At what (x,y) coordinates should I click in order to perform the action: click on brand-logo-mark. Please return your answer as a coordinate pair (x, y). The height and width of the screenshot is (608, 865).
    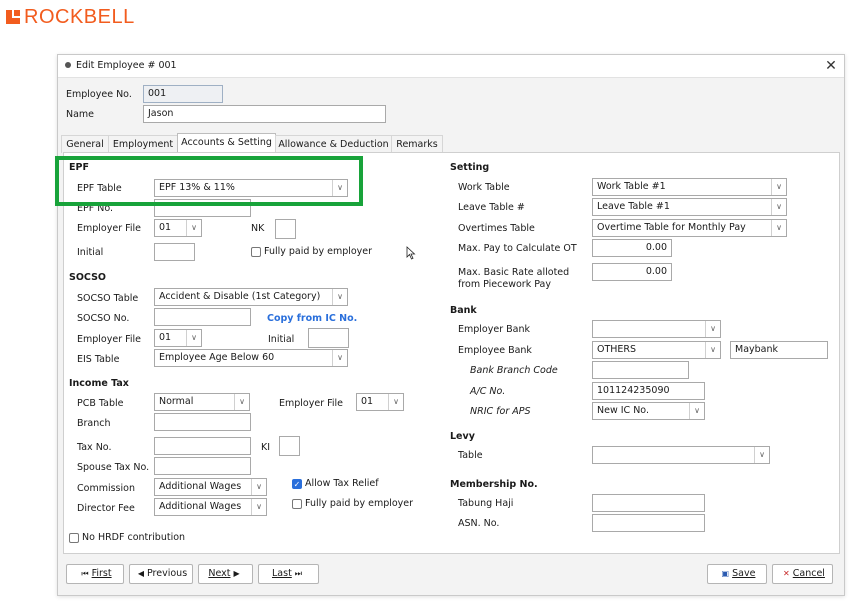
    Looking at the image, I should click on (13, 17).